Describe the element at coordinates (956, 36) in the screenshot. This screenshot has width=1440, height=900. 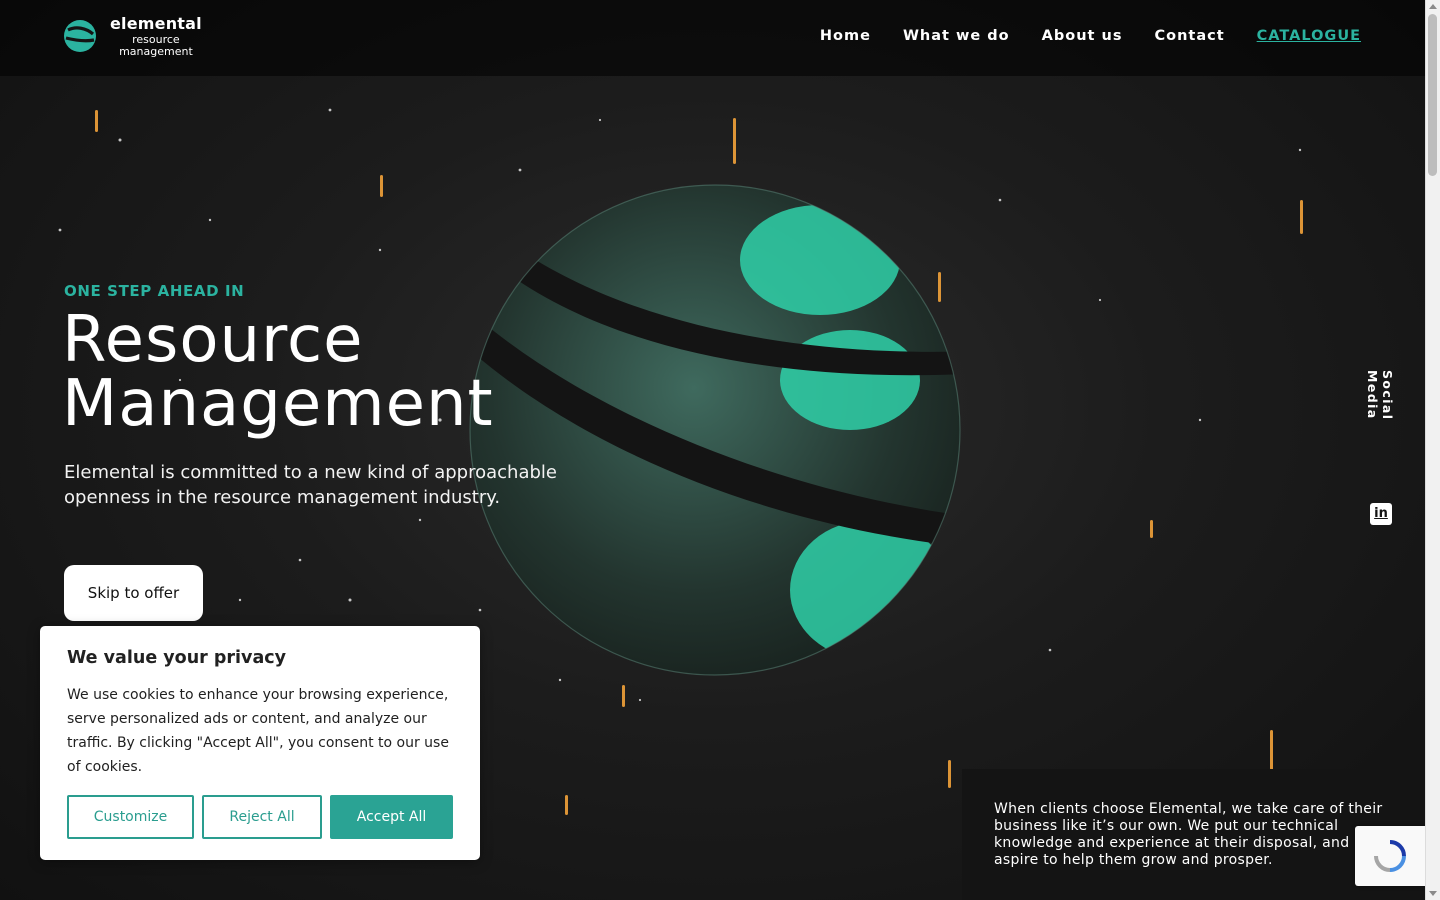
I see `nav-what-we-do: What we do` at that location.